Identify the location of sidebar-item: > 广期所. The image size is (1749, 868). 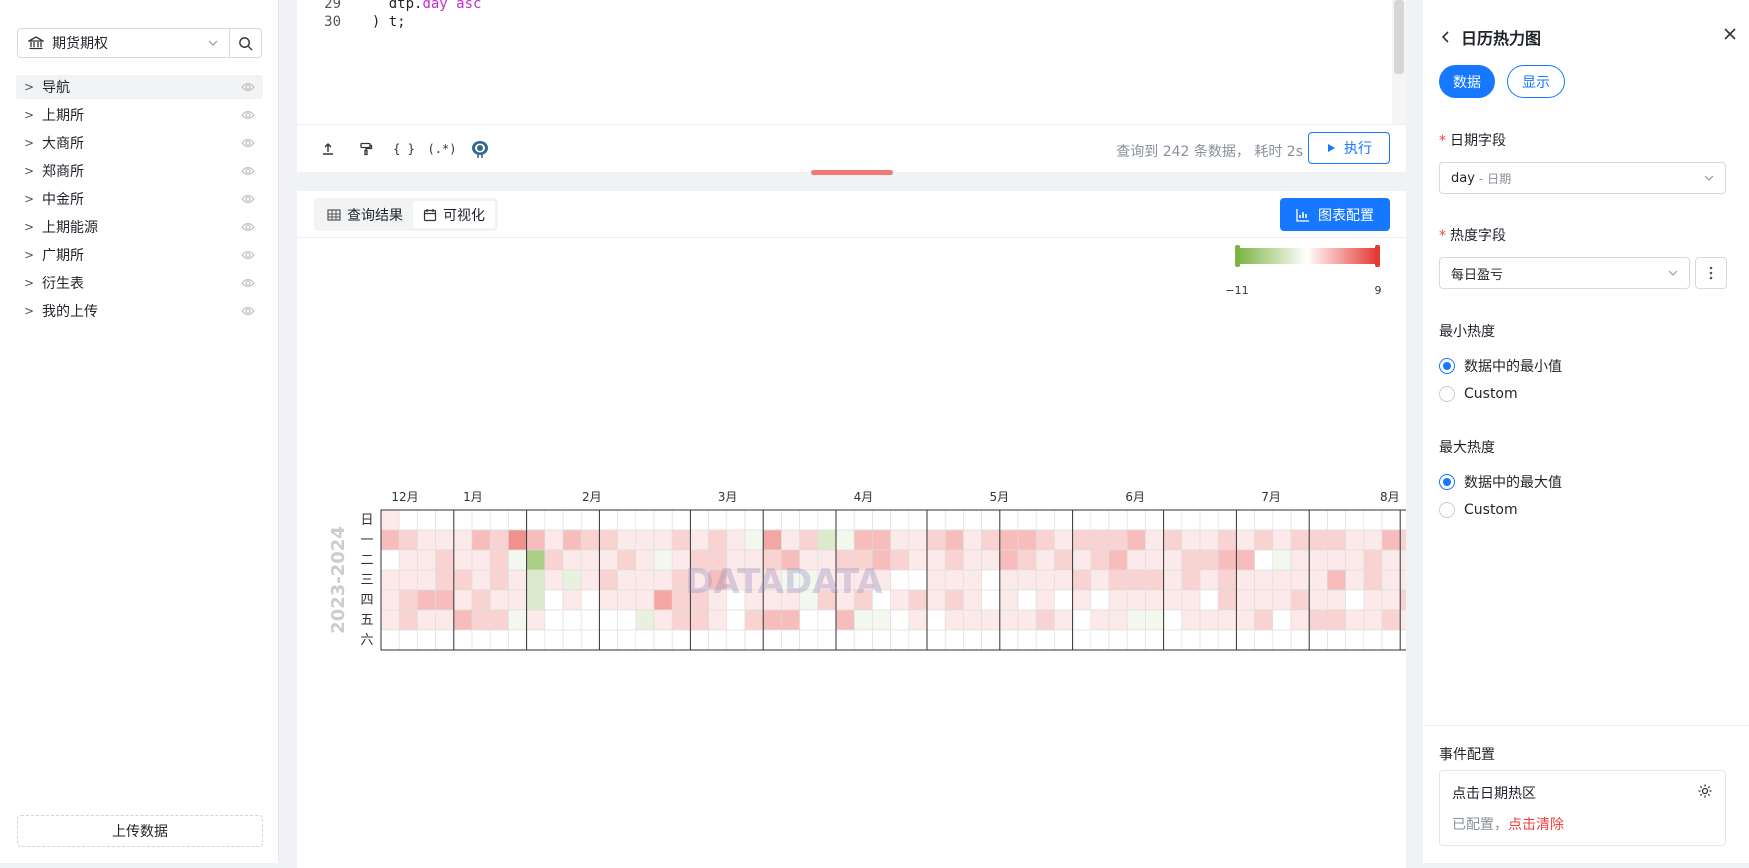
(139, 255).